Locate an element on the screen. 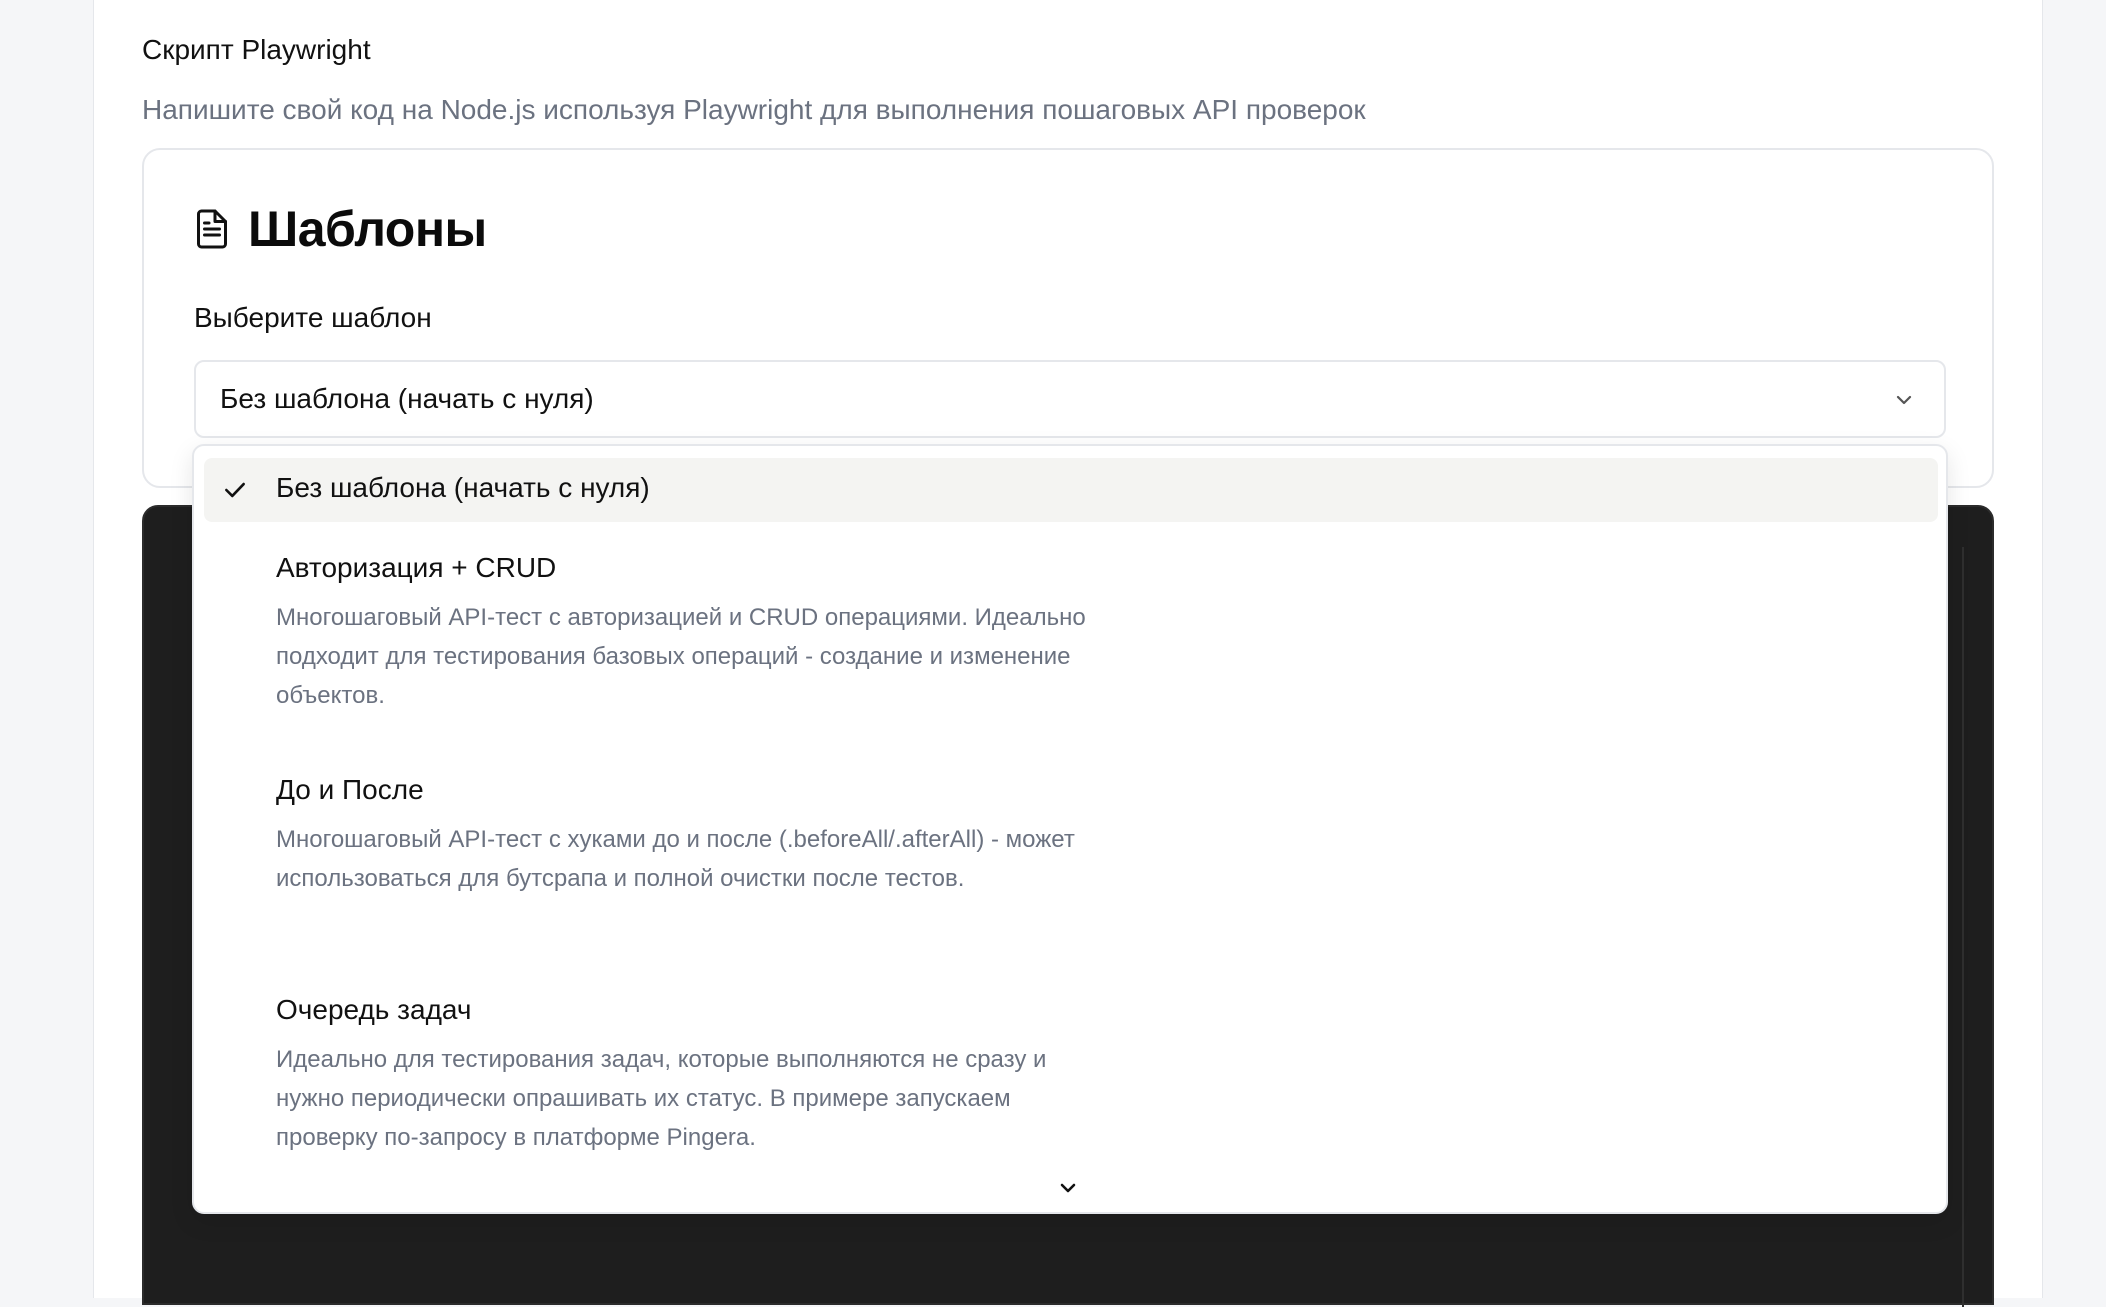 The height and width of the screenshot is (1307, 2106). template-option-title: Авторизация + CRUD is located at coordinates (416, 567).